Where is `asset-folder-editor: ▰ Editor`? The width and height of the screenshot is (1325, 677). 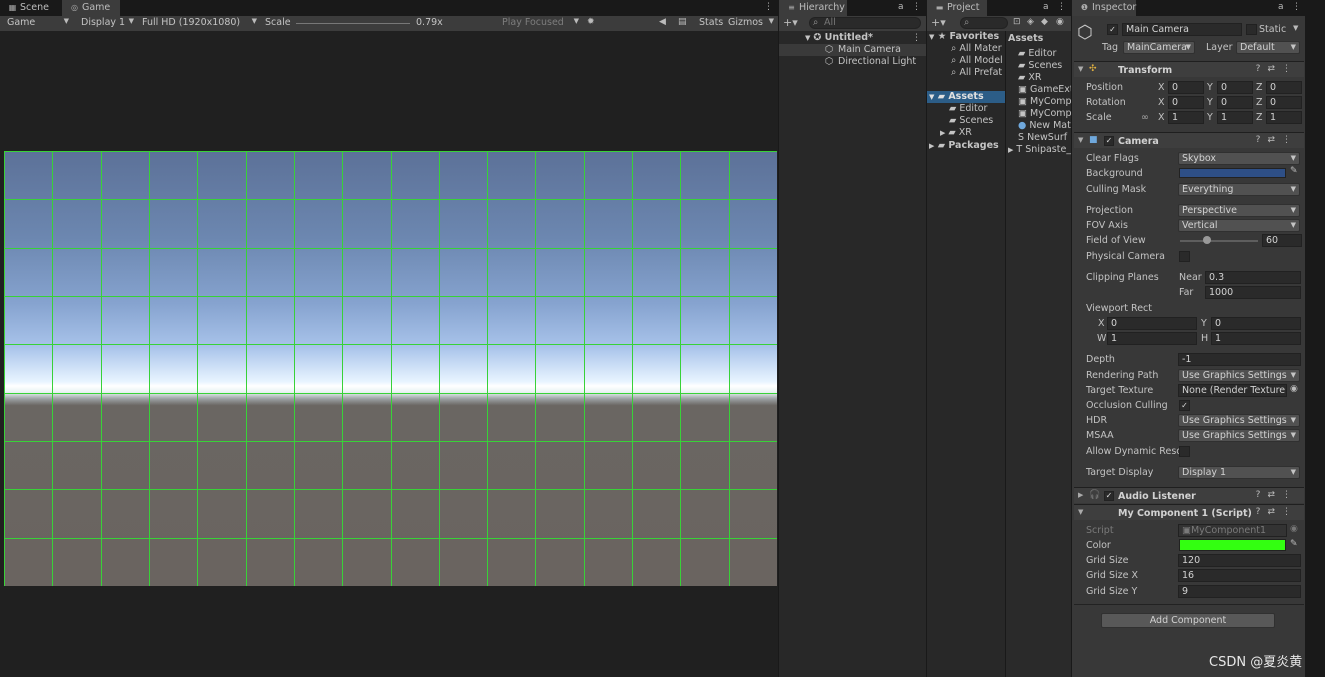
asset-folder-editor: ▰ Editor is located at coordinates (968, 109).